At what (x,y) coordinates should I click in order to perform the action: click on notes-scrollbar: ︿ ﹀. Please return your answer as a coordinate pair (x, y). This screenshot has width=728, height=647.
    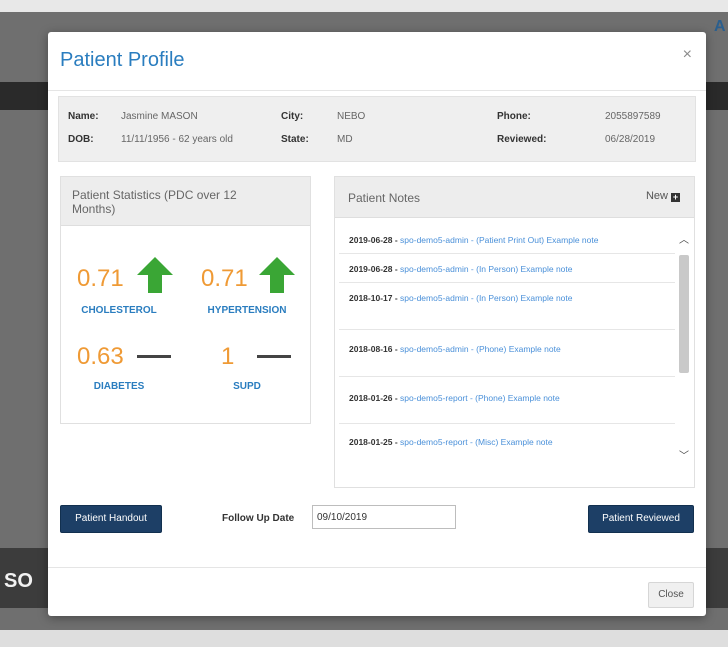
    Looking at the image, I should click on (684, 347).